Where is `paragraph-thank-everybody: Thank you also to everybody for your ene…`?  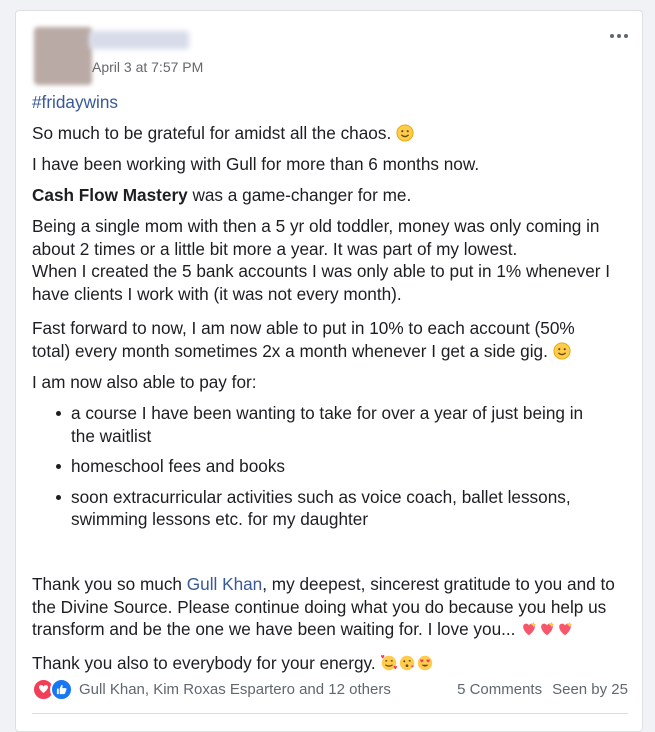 paragraph-thank-everybody: Thank you also to everybody for your ene… is located at coordinates (233, 663).